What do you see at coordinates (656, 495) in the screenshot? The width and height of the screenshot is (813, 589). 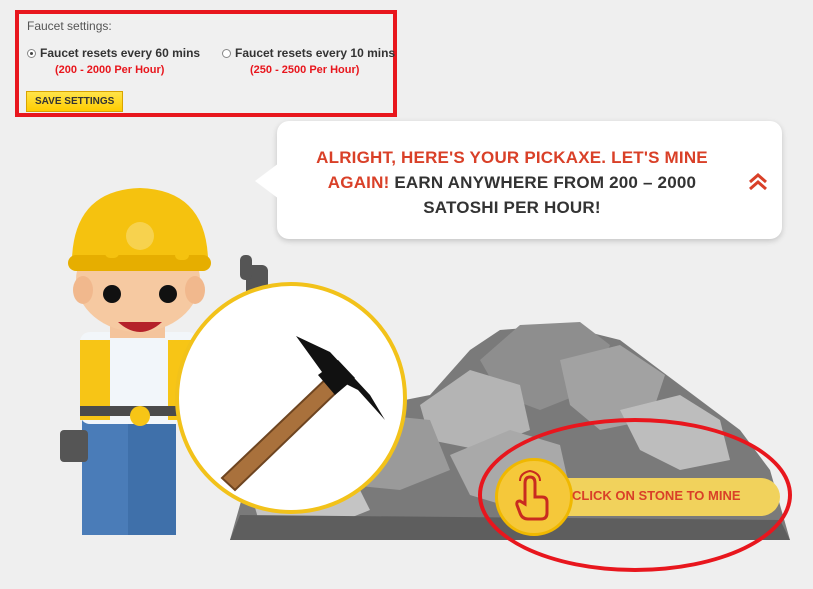 I see `mine-button-label: CLICK ON STONE TO MINE` at bounding box center [656, 495].